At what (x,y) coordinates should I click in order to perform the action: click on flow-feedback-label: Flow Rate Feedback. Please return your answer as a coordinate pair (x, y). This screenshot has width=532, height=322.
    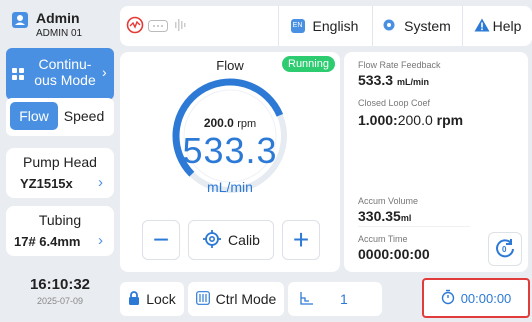
    Looking at the image, I should click on (399, 65).